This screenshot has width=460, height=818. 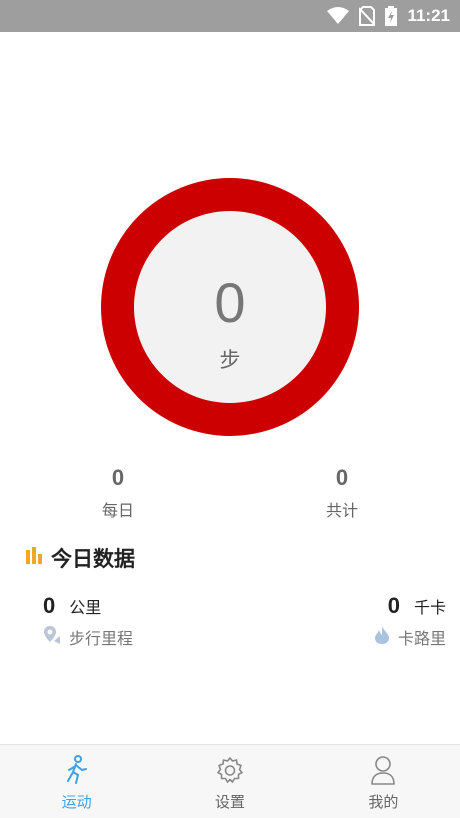 What do you see at coordinates (338, 16) in the screenshot?
I see `wifi-icon` at bounding box center [338, 16].